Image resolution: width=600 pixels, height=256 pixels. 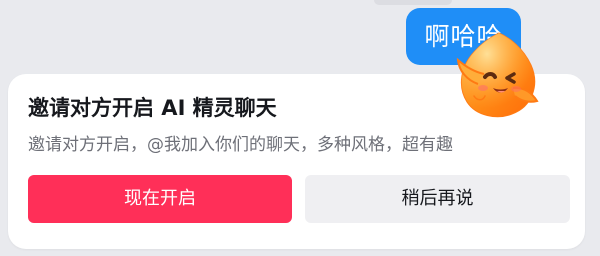 I want to click on peach-sprite-mascot-icon, so click(x=499, y=75).